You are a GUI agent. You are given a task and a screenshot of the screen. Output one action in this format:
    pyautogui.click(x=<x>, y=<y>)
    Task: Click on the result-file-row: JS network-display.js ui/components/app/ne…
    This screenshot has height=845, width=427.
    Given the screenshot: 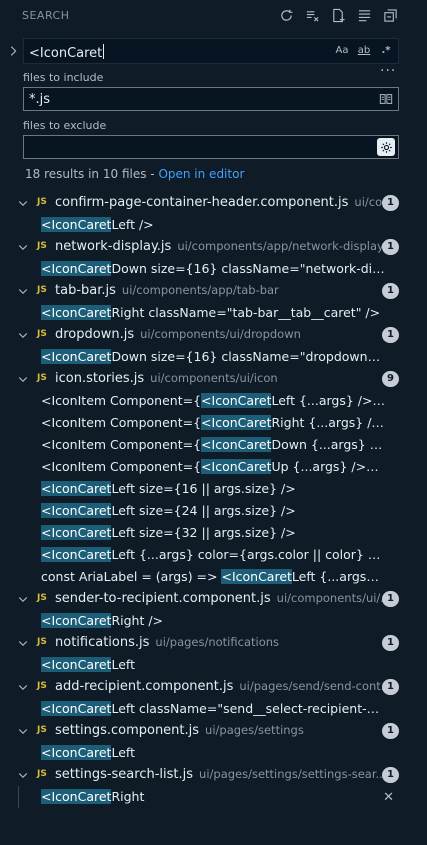 What is the action you would take?
    pyautogui.click(x=213, y=247)
    